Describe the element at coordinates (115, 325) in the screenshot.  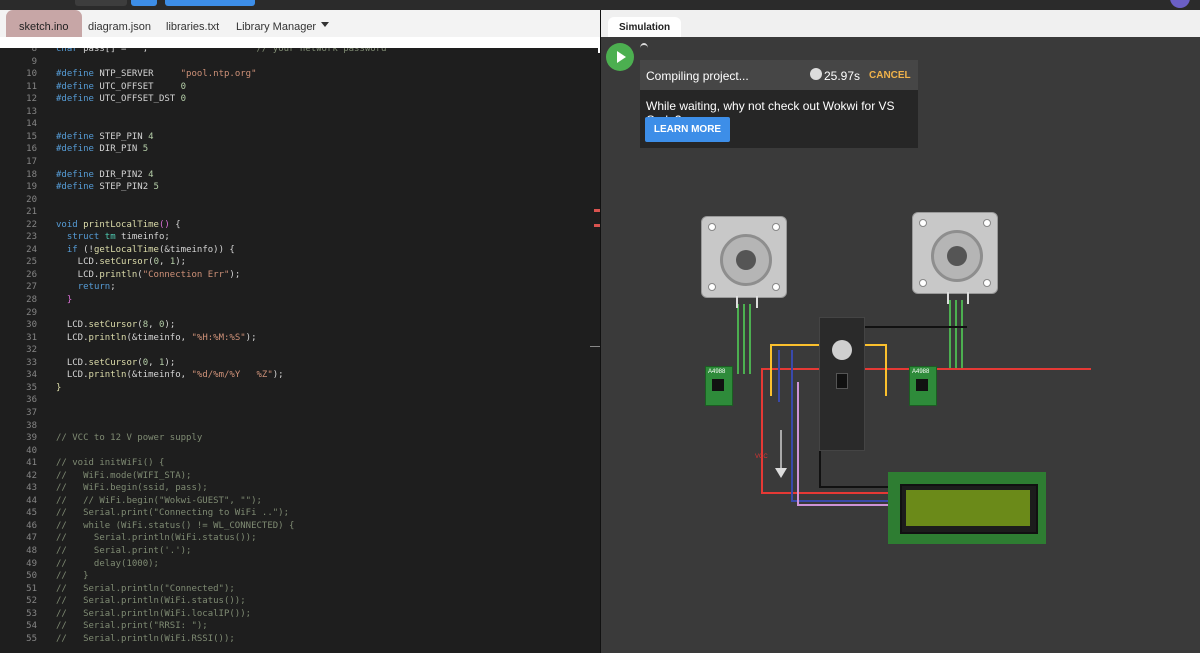
I see `code-text: LCD.setCursor(8, 0);` at that location.